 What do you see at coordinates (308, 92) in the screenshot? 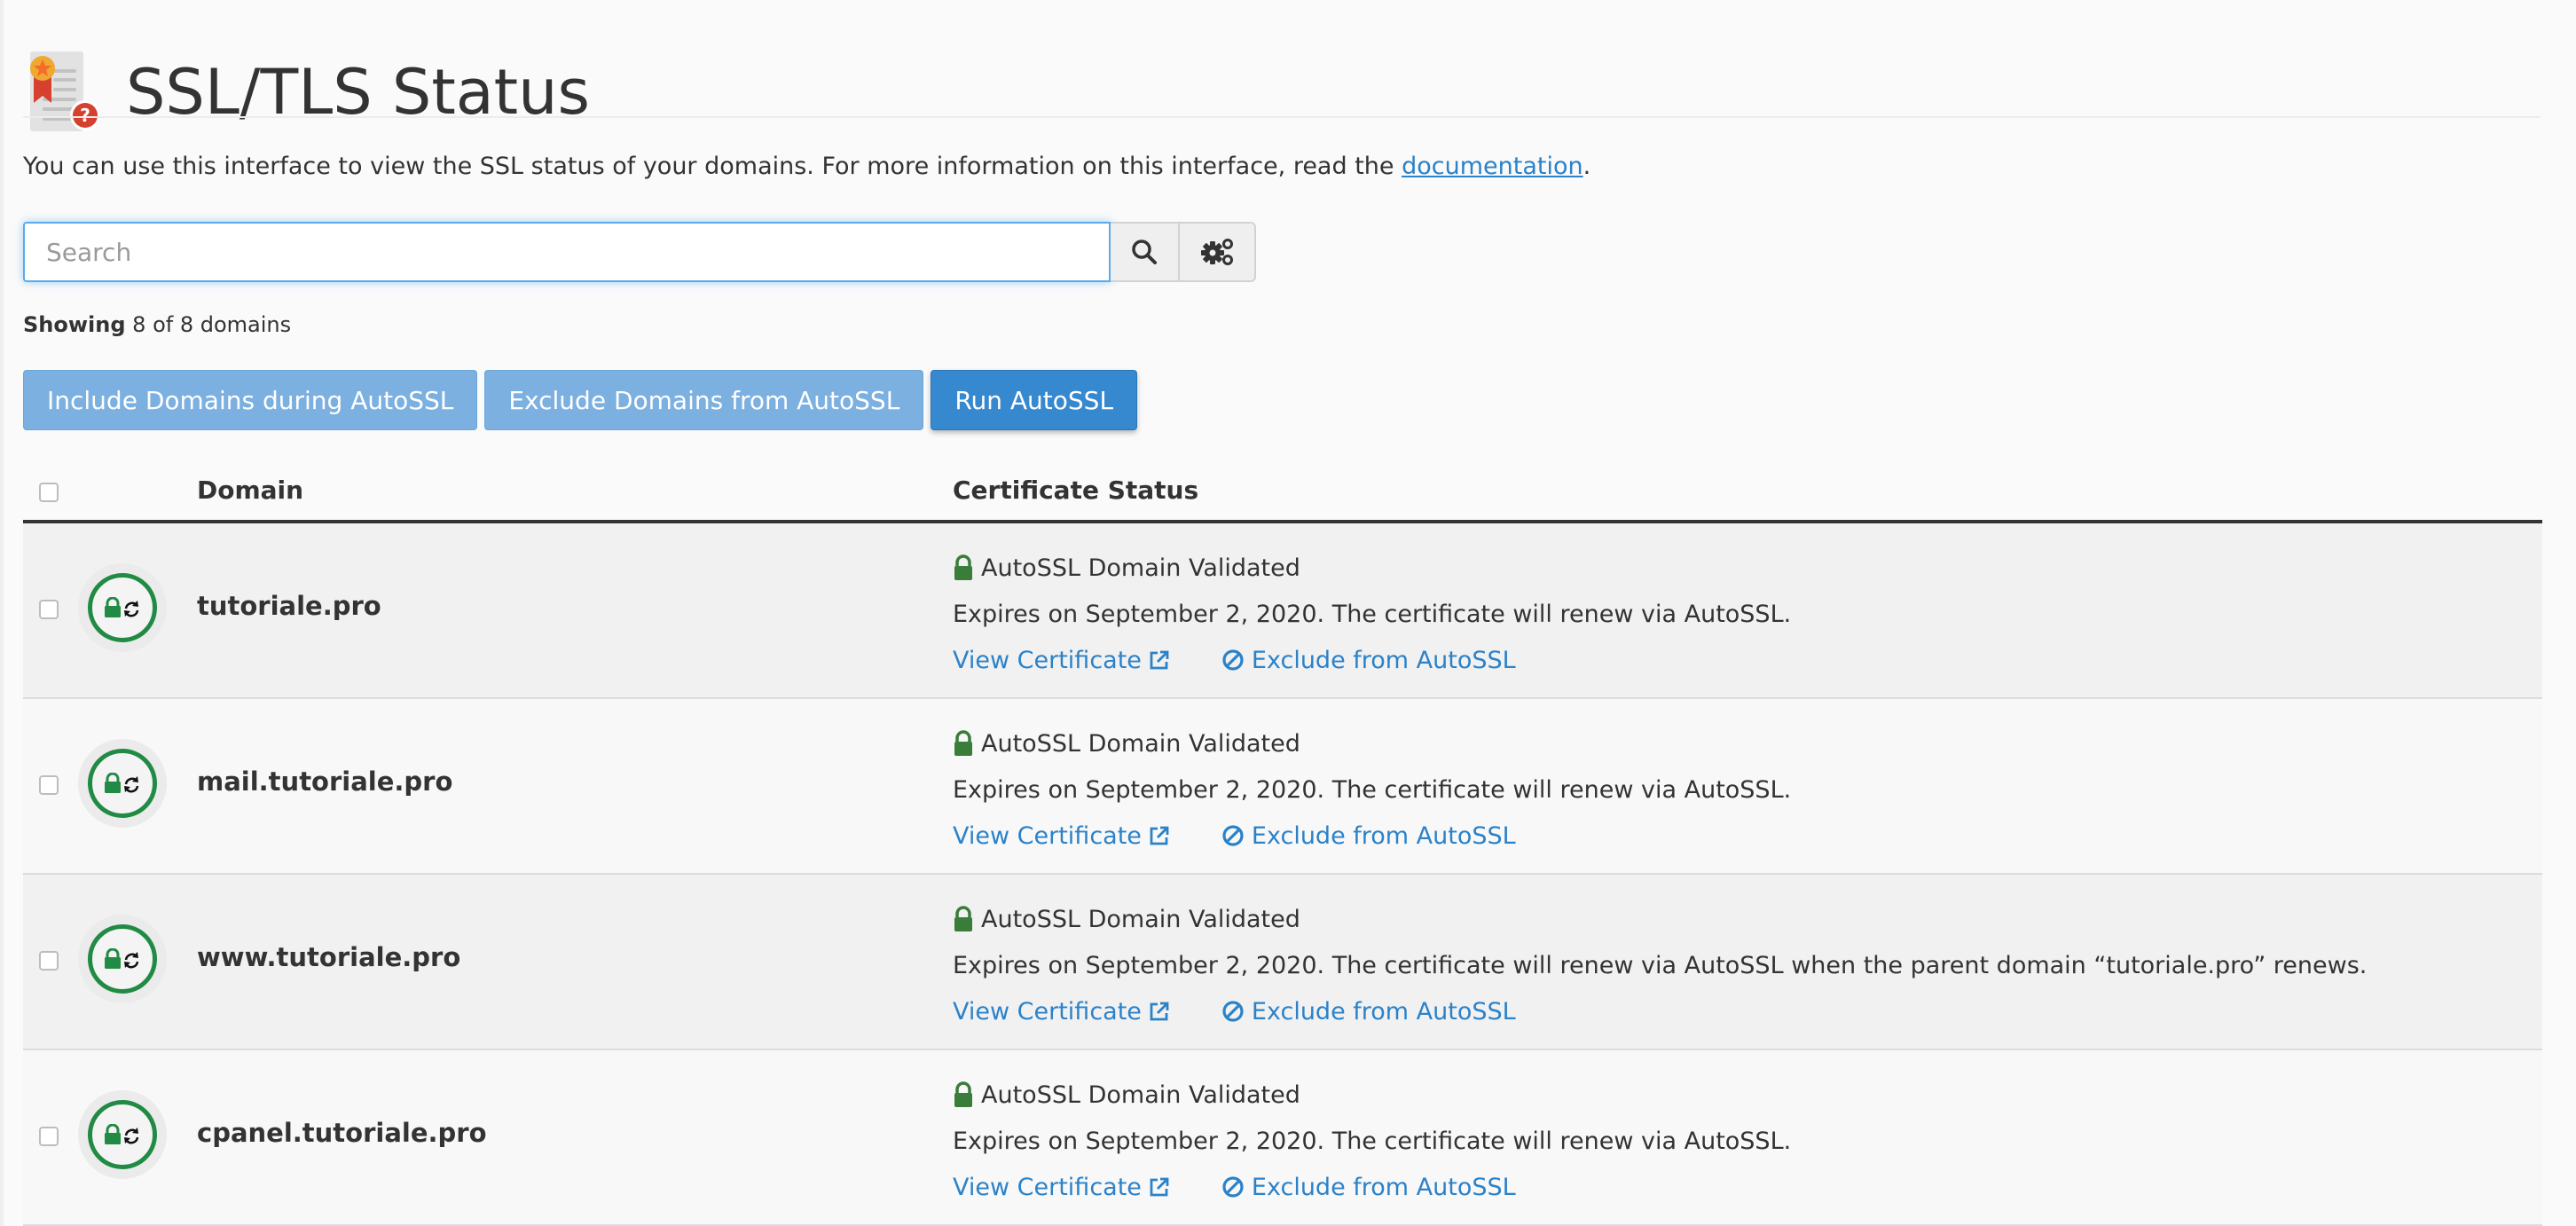
I see `page-header: ? SSL/TLS Status` at bounding box center [308, 92].